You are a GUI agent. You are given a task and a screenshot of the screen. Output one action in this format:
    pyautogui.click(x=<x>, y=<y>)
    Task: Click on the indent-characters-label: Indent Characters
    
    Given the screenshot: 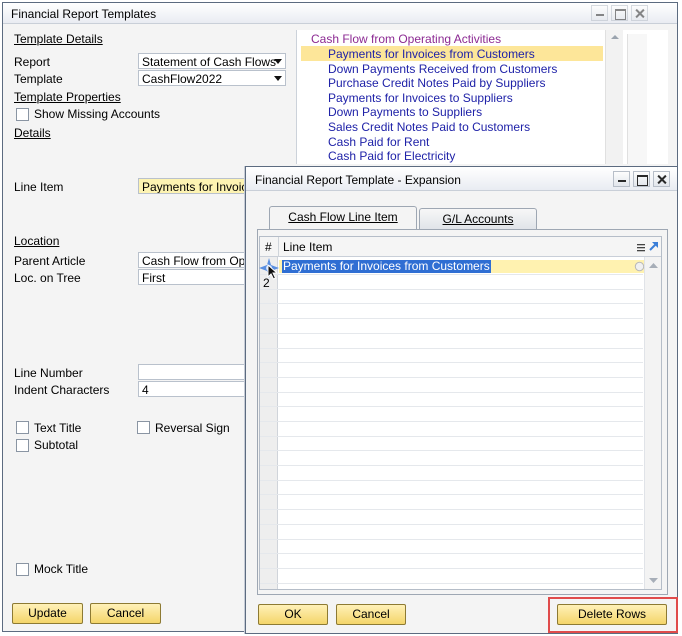 What is the action you would take?
    pyautogui.click(x=62, y=390)
    